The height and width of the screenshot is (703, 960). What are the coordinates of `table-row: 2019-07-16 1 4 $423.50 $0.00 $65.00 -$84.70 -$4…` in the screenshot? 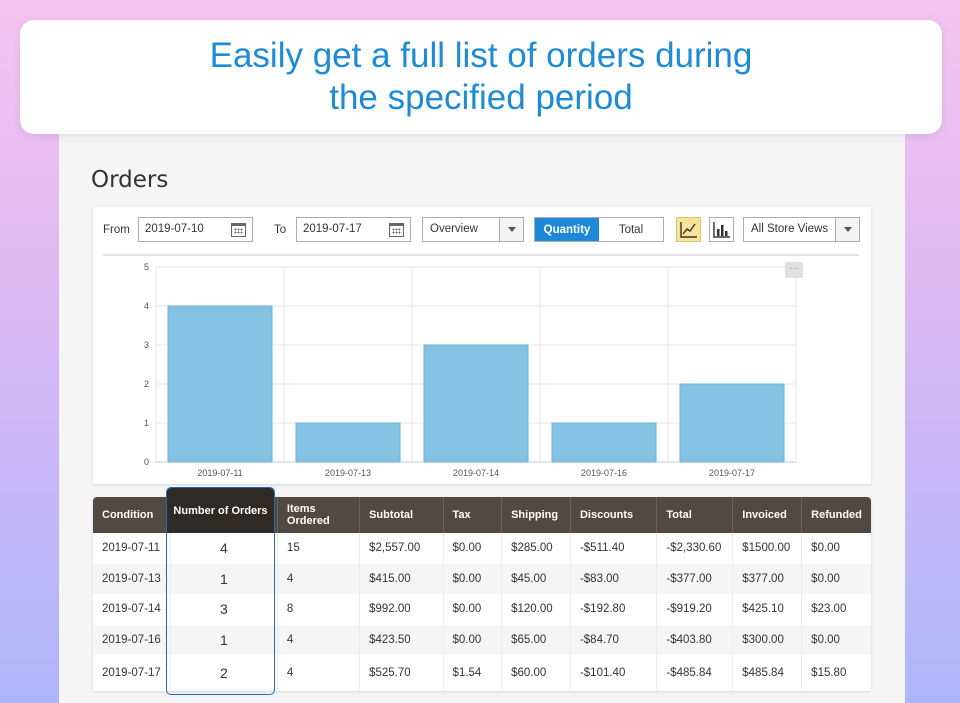 It's located at (482, 639).